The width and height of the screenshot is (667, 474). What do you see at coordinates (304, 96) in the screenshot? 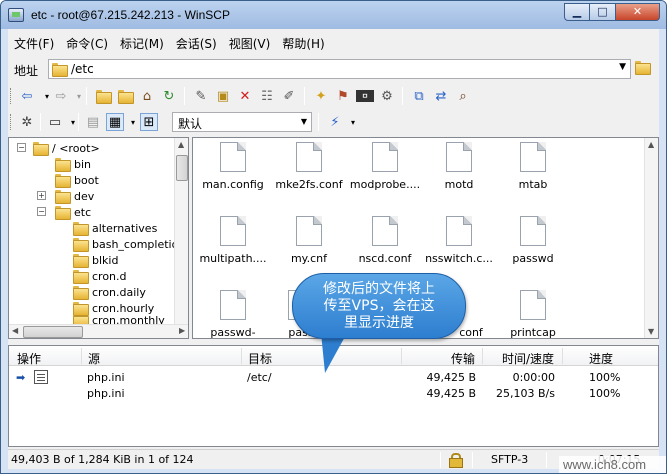
I see `toolbar-separator` at bounding box center [304, 96].